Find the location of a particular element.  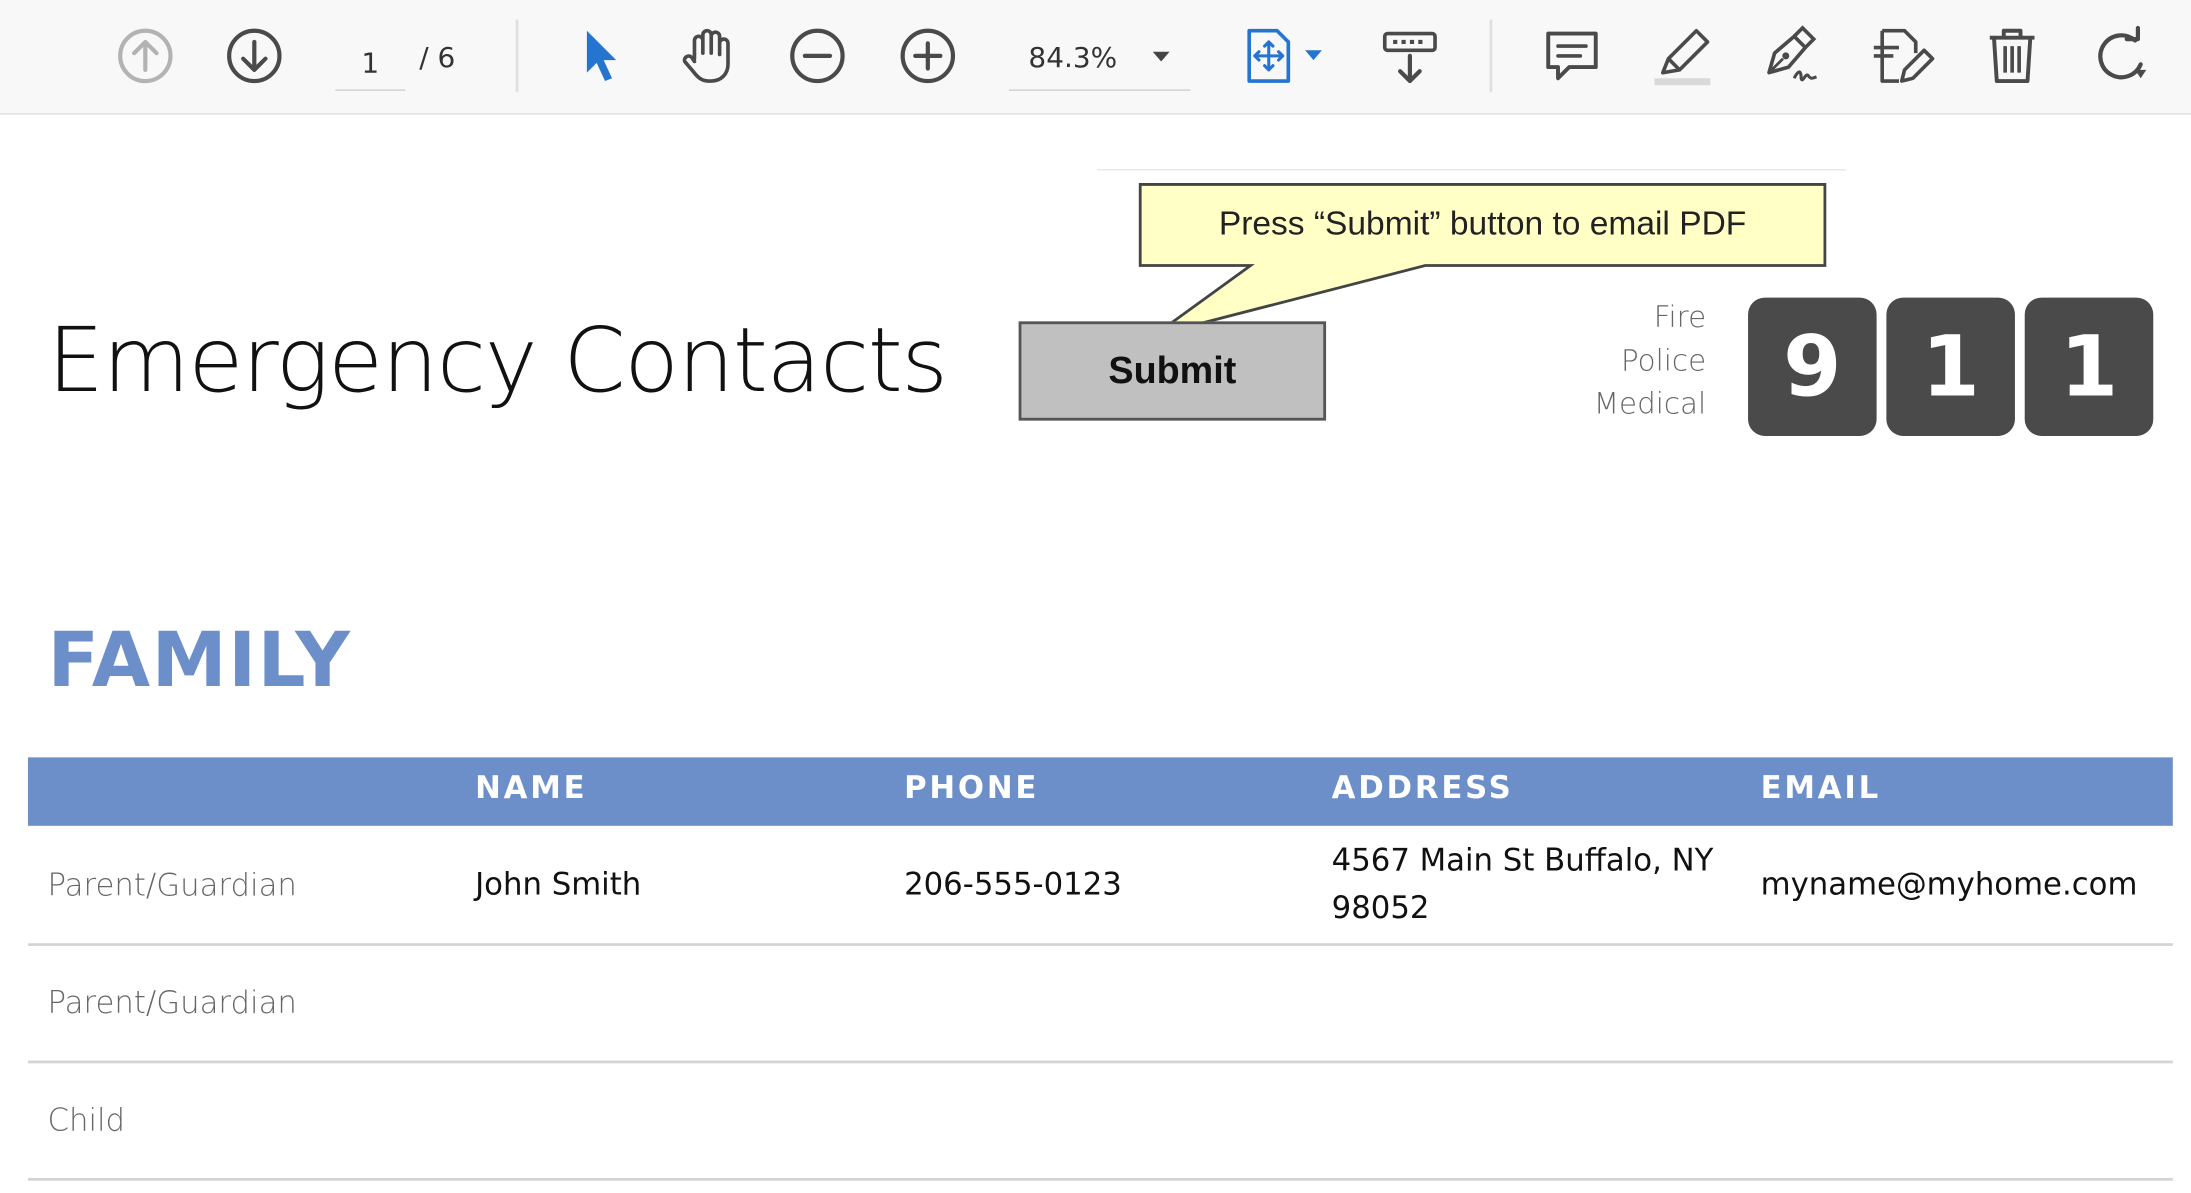

zoom-in-icon is located at coordinates (927, 55).